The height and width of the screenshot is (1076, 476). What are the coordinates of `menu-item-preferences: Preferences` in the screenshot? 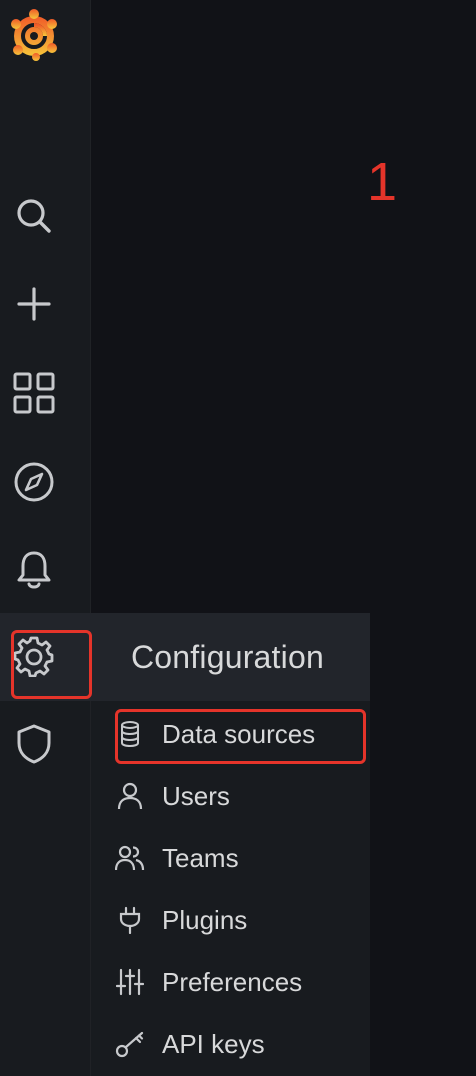 It's located at (230, 982).